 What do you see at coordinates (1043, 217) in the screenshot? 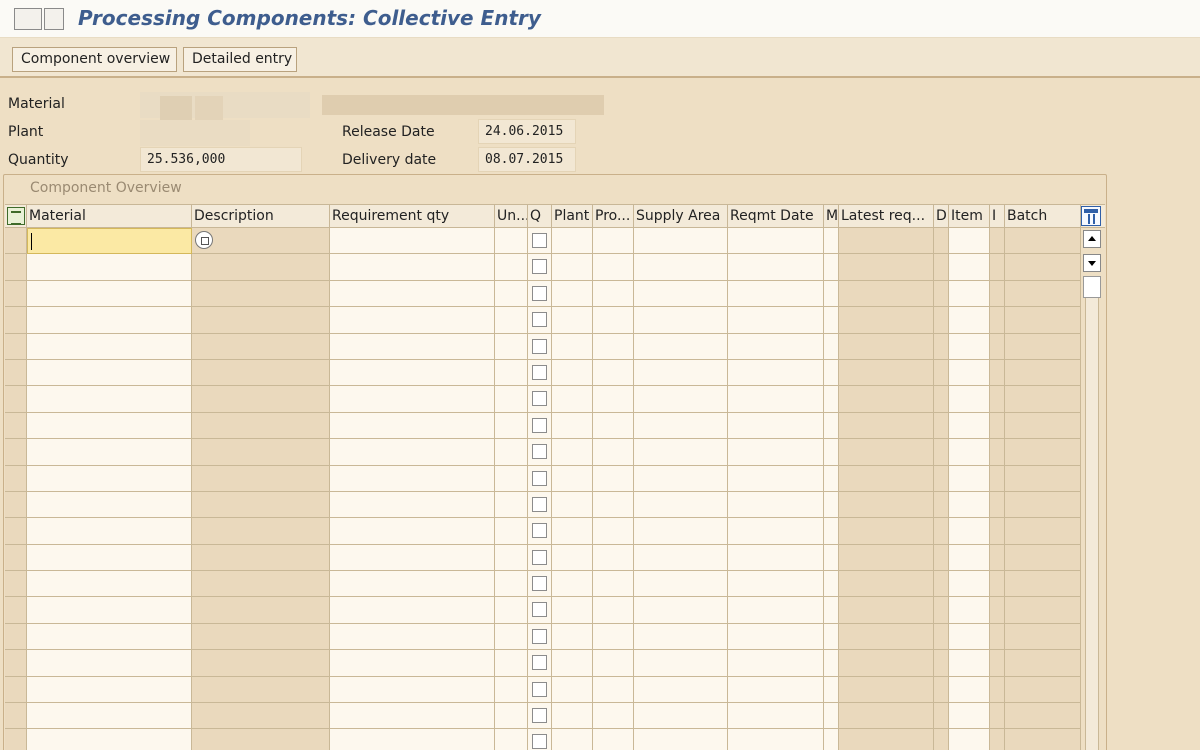
I see `column-header-batch: Batch` at bounding box center [1043, 217].